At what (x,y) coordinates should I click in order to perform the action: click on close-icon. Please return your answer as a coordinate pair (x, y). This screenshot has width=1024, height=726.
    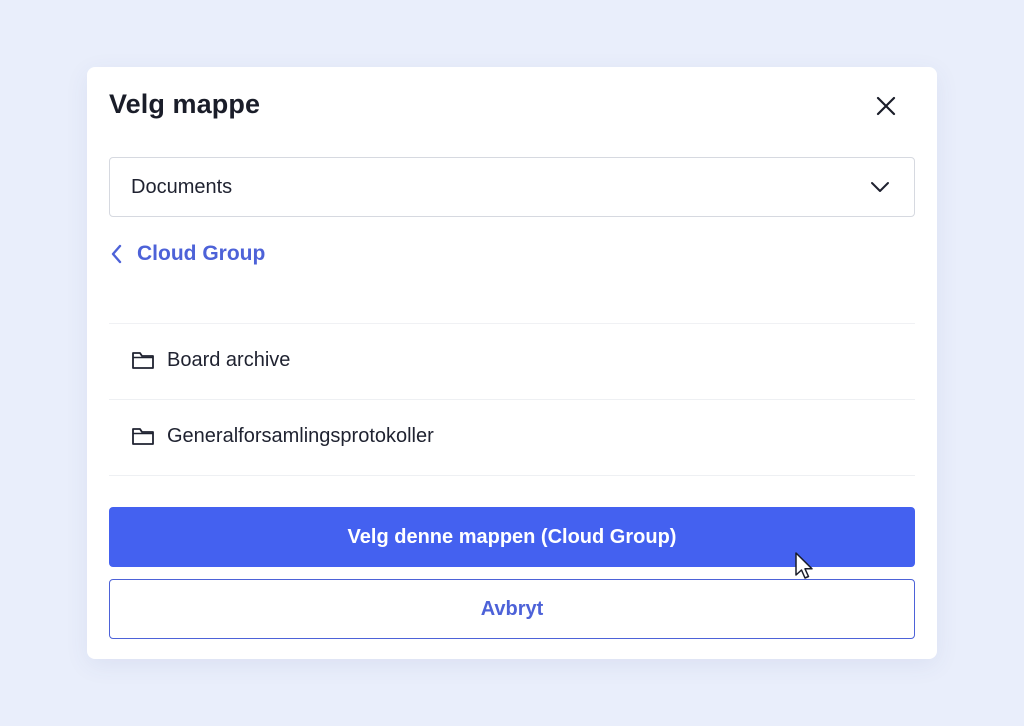
    Looking at the image, I should click on (886, 106).